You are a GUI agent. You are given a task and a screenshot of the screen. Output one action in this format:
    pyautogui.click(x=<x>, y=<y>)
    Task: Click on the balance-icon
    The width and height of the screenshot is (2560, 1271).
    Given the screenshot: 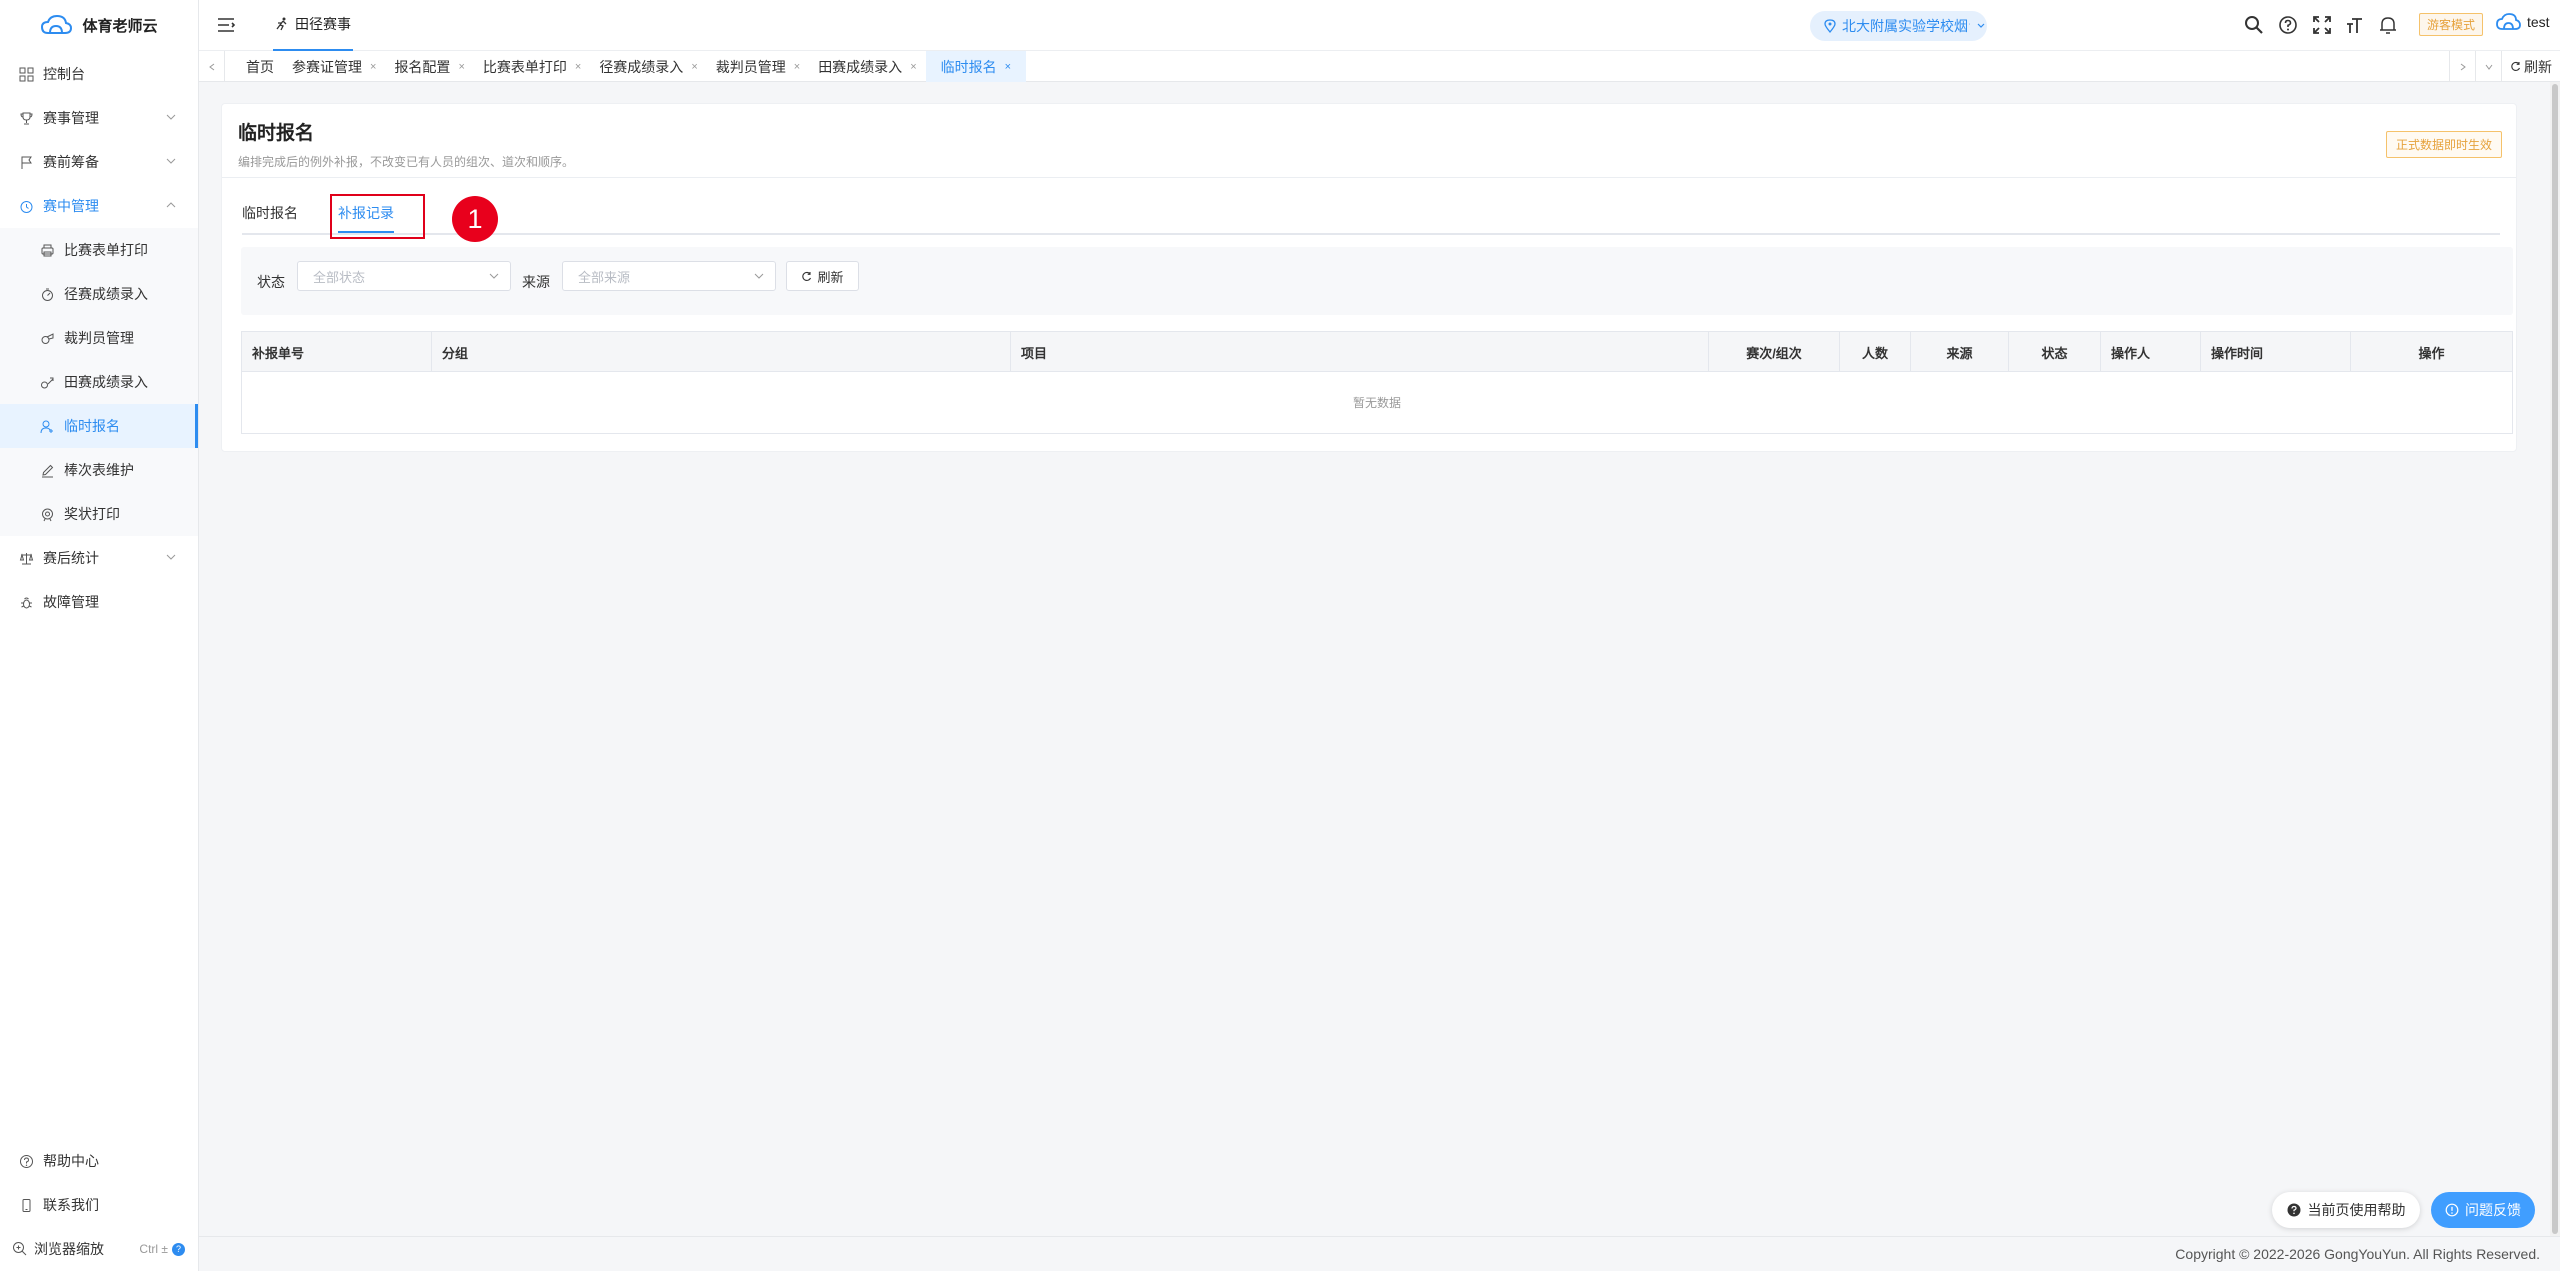 What is the action you would take?
    pyautogui.click(x=26, y=558)
    